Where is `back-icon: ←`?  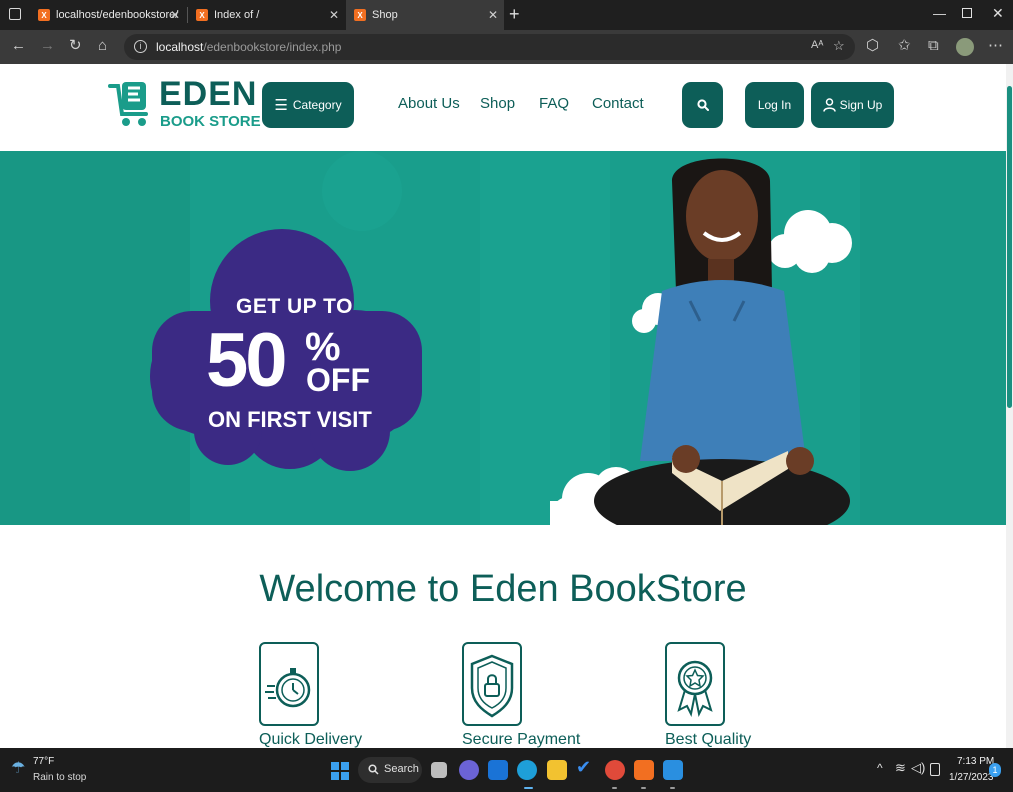
back-icon: ← is located at coordinates (18, 46).